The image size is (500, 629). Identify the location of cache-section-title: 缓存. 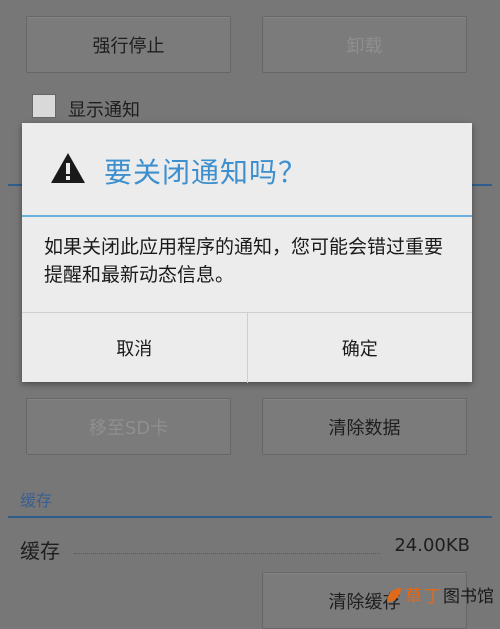
(36, 500).